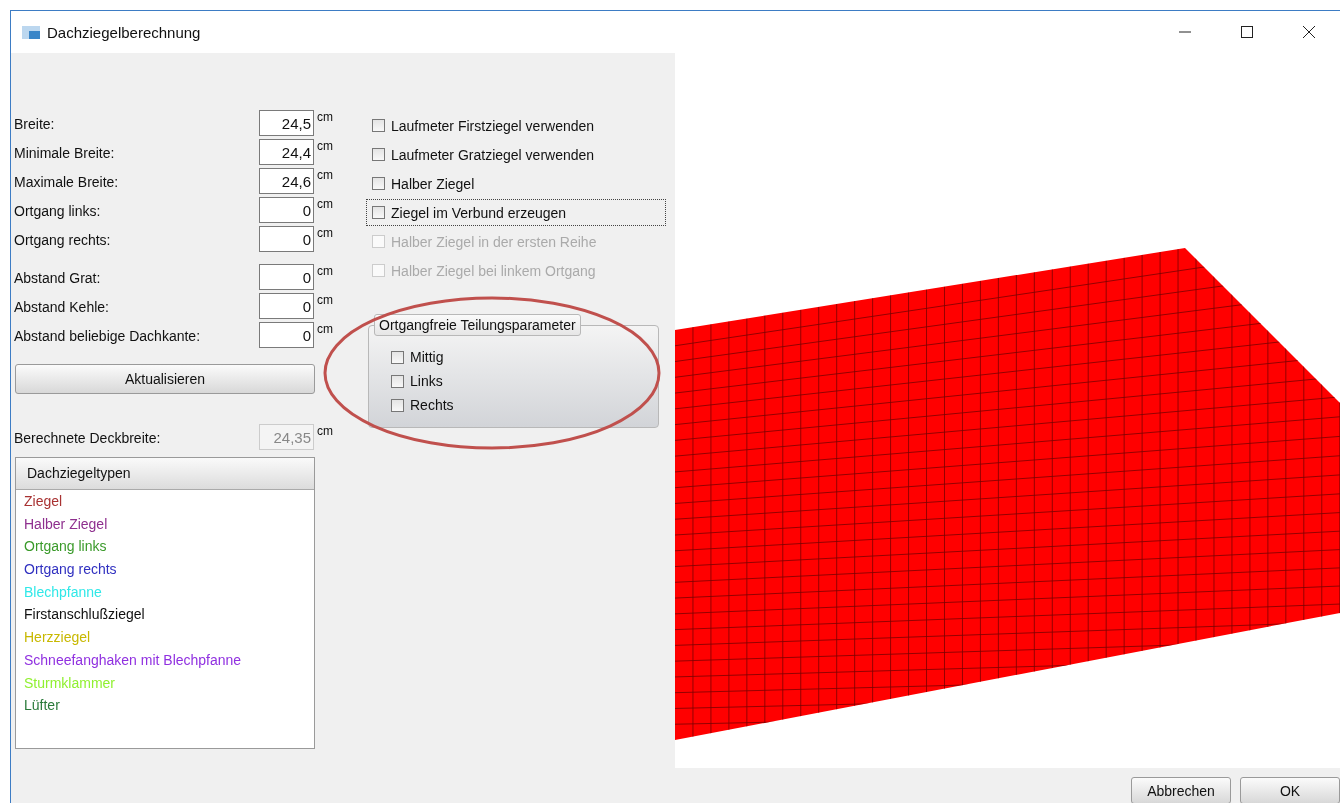 The height and width of the screenshot is (803, 1340). What do you see at coordinates (1181, 790) in the screenshot?
I see `dialog-button: Abbrechen` at bounding box center [1181, 790].